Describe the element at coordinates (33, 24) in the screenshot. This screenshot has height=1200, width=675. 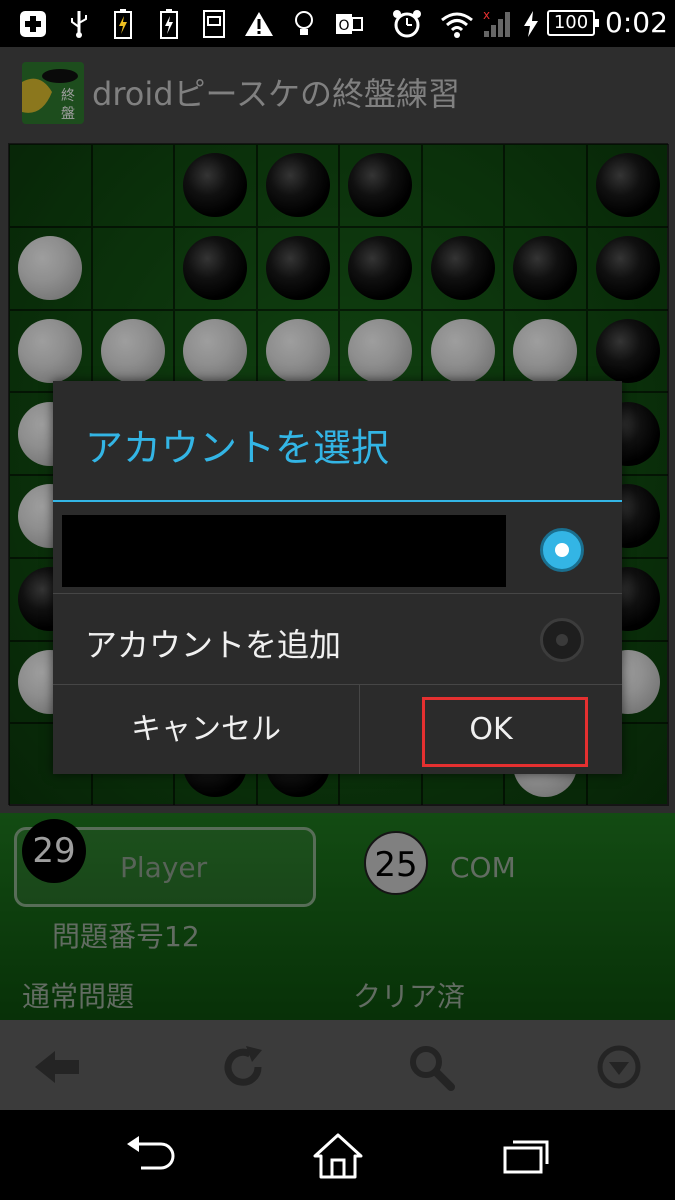
I see `add-icon` at that location.